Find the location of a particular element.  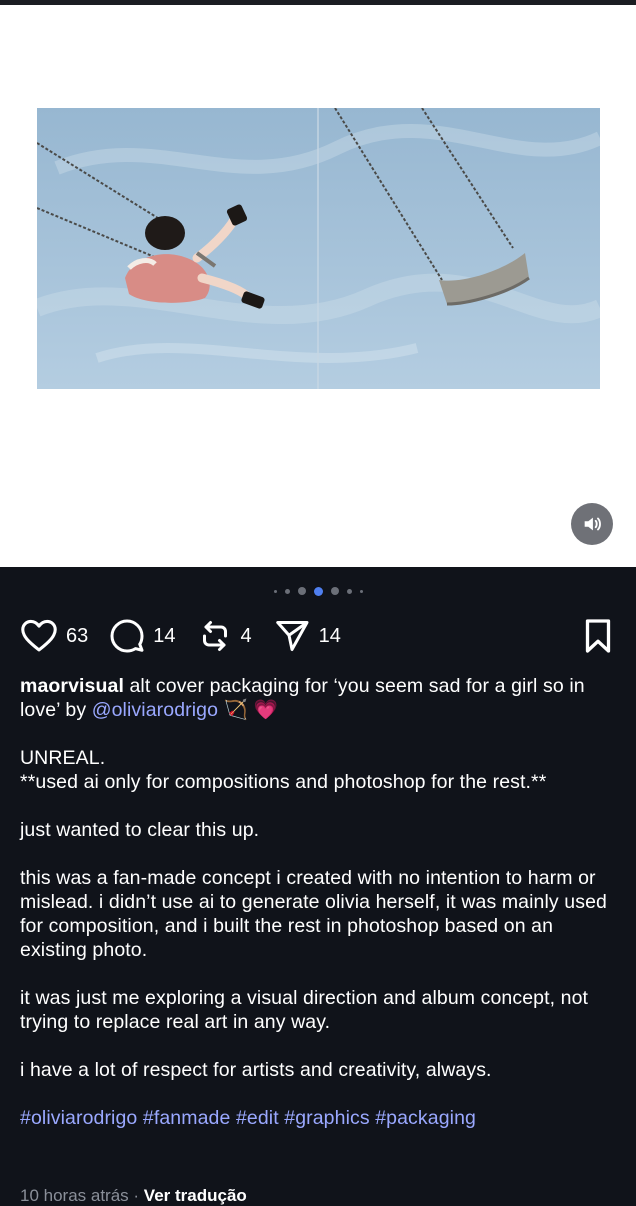

carousel-dot-active is located at coordinates (318, 591).